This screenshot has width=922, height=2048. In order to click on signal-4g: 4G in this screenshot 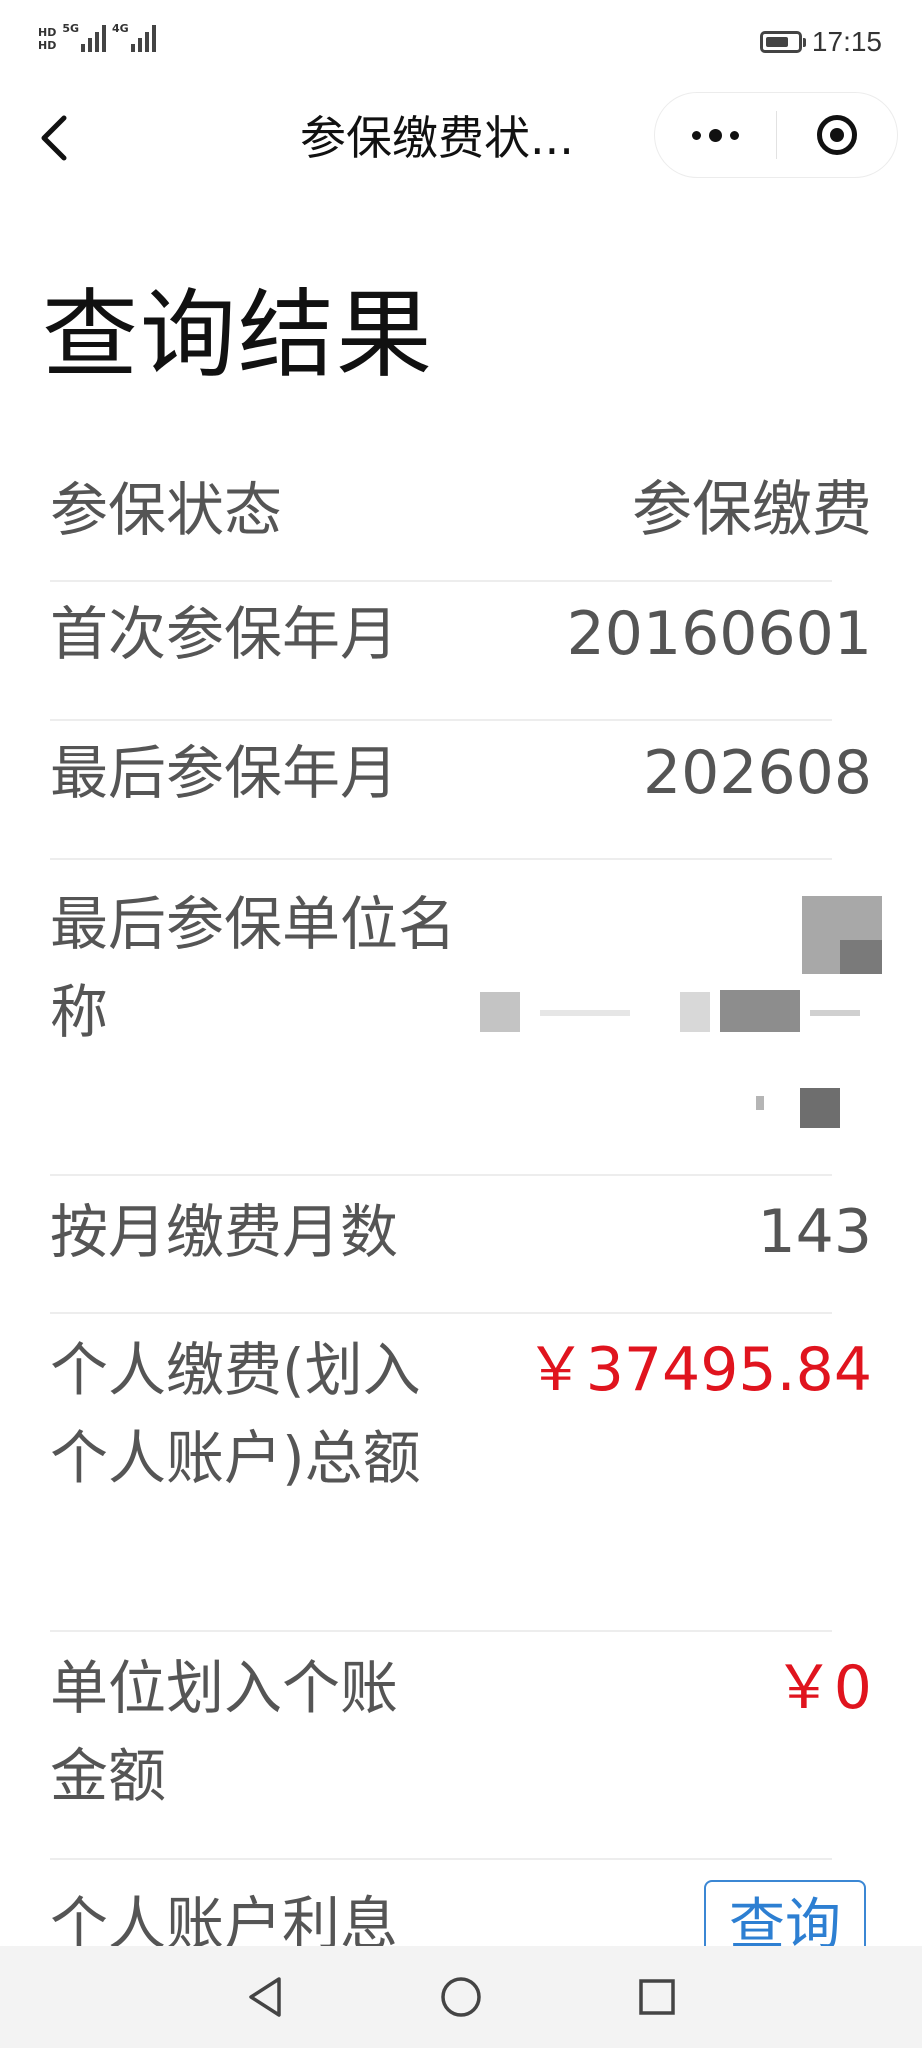, I will do `click(134, 37)`.